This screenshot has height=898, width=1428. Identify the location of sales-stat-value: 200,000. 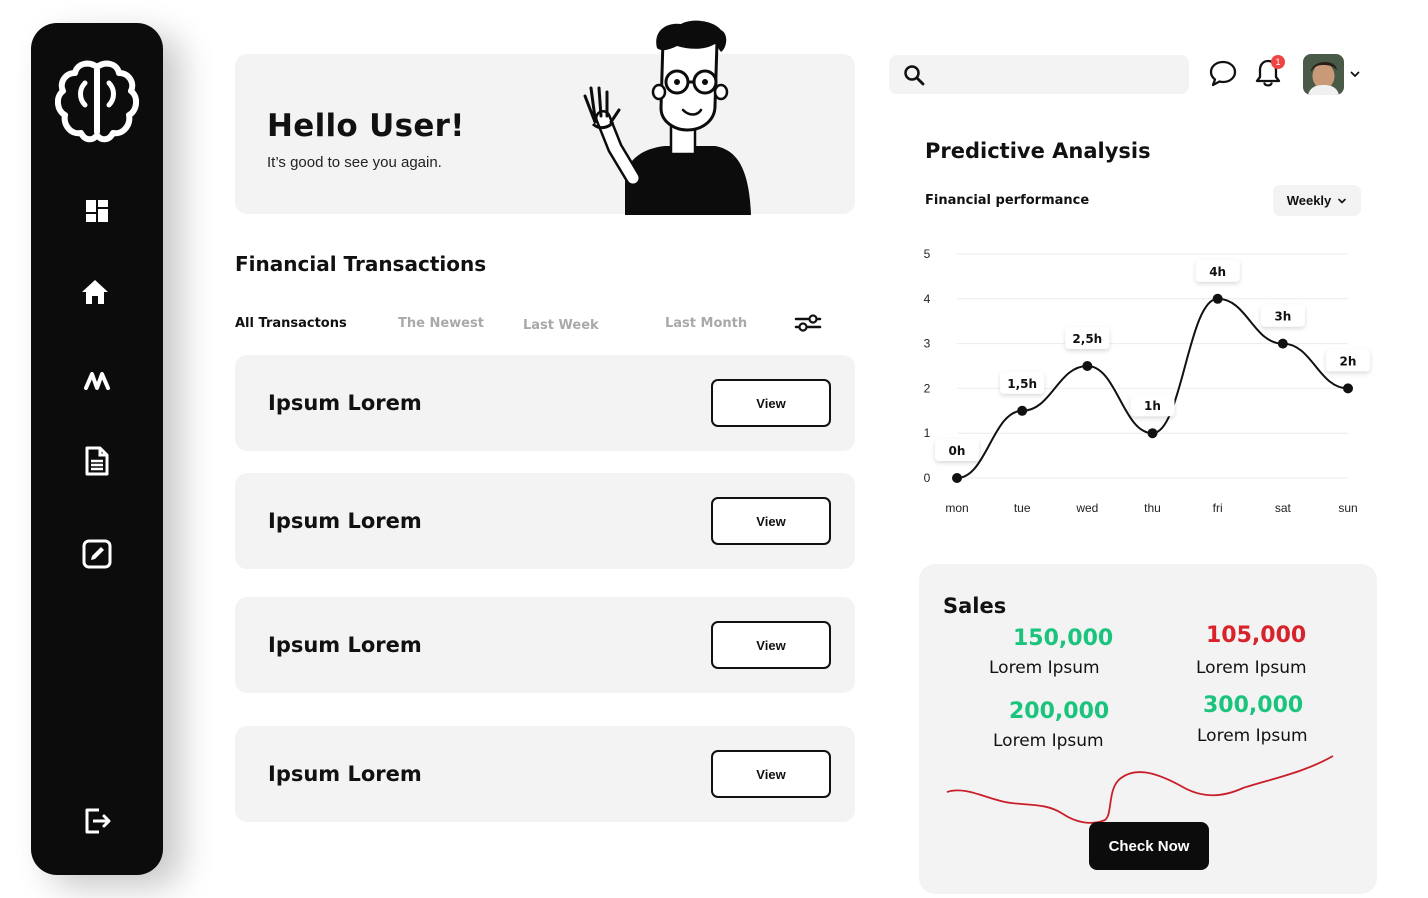
(1059, 711).